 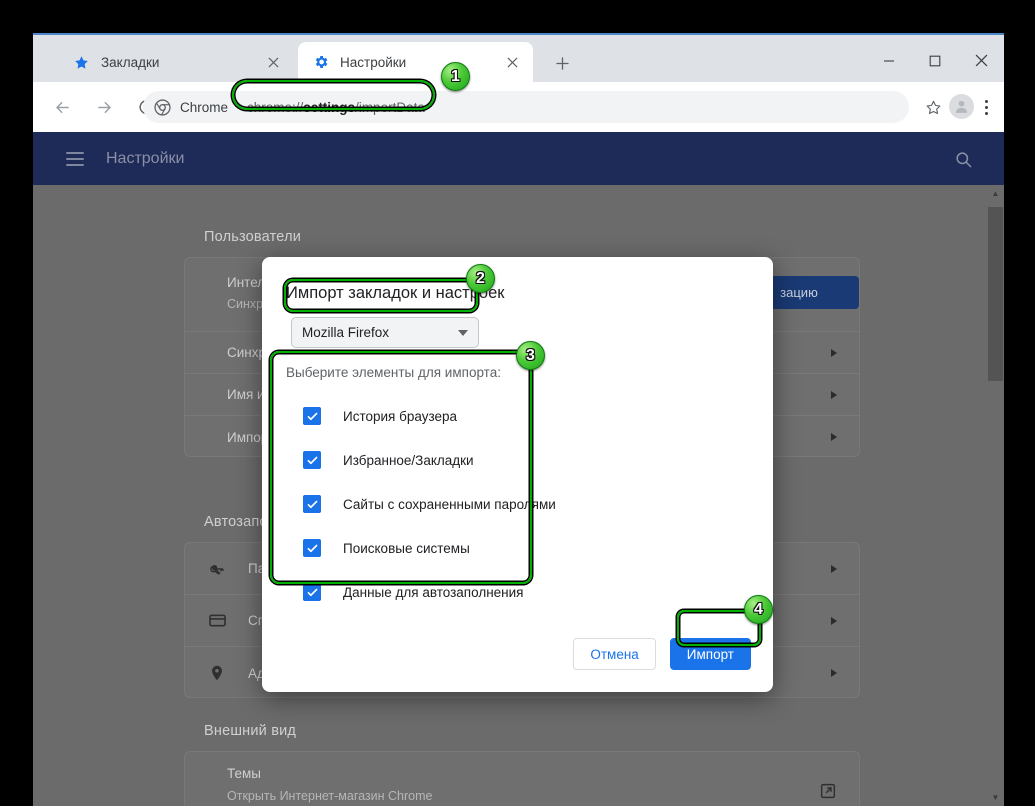 I want to click on kebab-menu-icon, so click(x=986, y=107).